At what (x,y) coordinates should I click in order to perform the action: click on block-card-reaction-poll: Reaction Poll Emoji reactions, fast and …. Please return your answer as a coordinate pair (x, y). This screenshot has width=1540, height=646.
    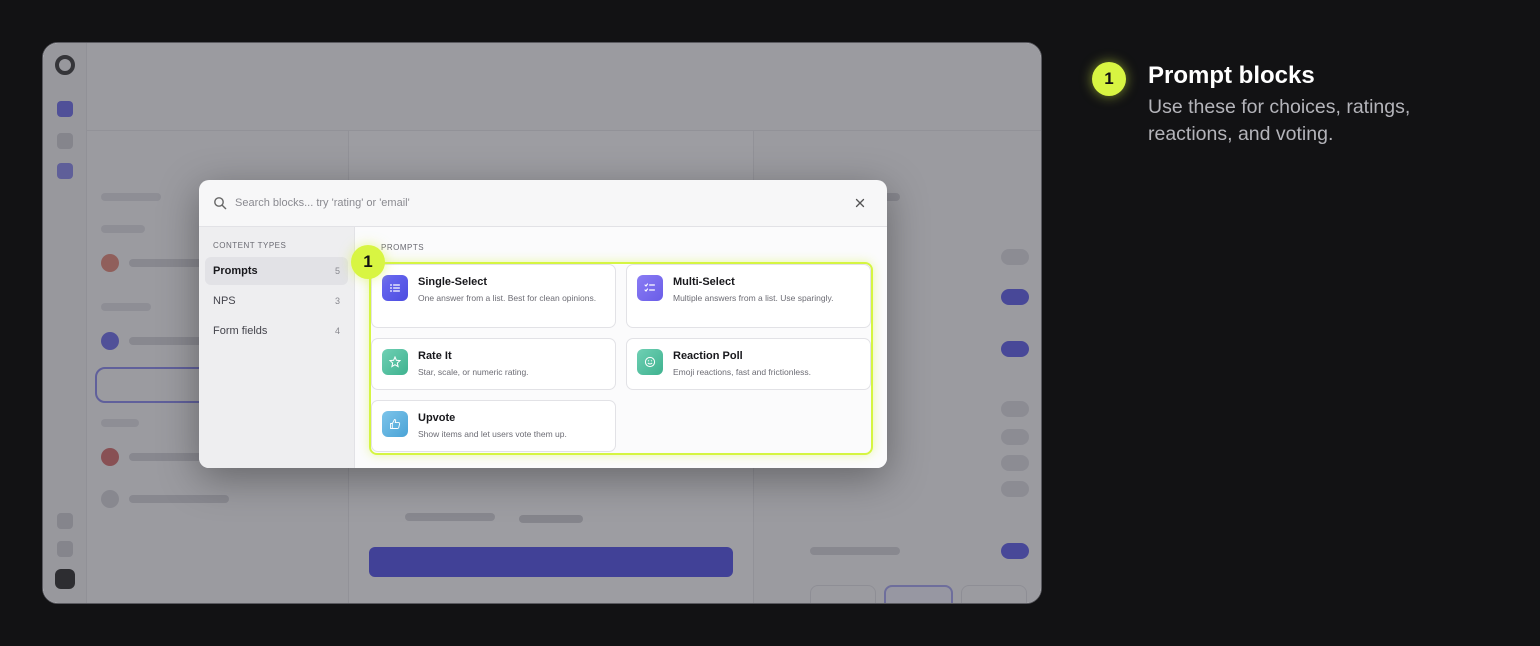
    Looking at the image, I should click on (748, 364).